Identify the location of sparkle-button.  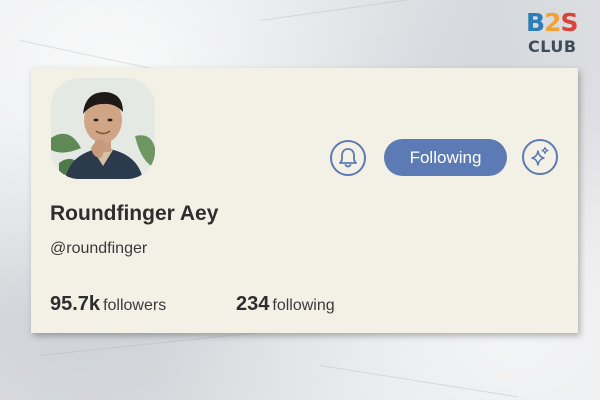
(540, 157).